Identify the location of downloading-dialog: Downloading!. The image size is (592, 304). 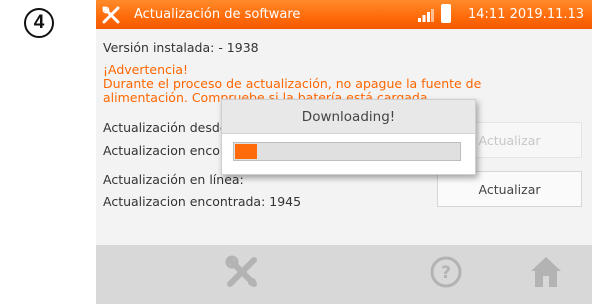
(348, 137).